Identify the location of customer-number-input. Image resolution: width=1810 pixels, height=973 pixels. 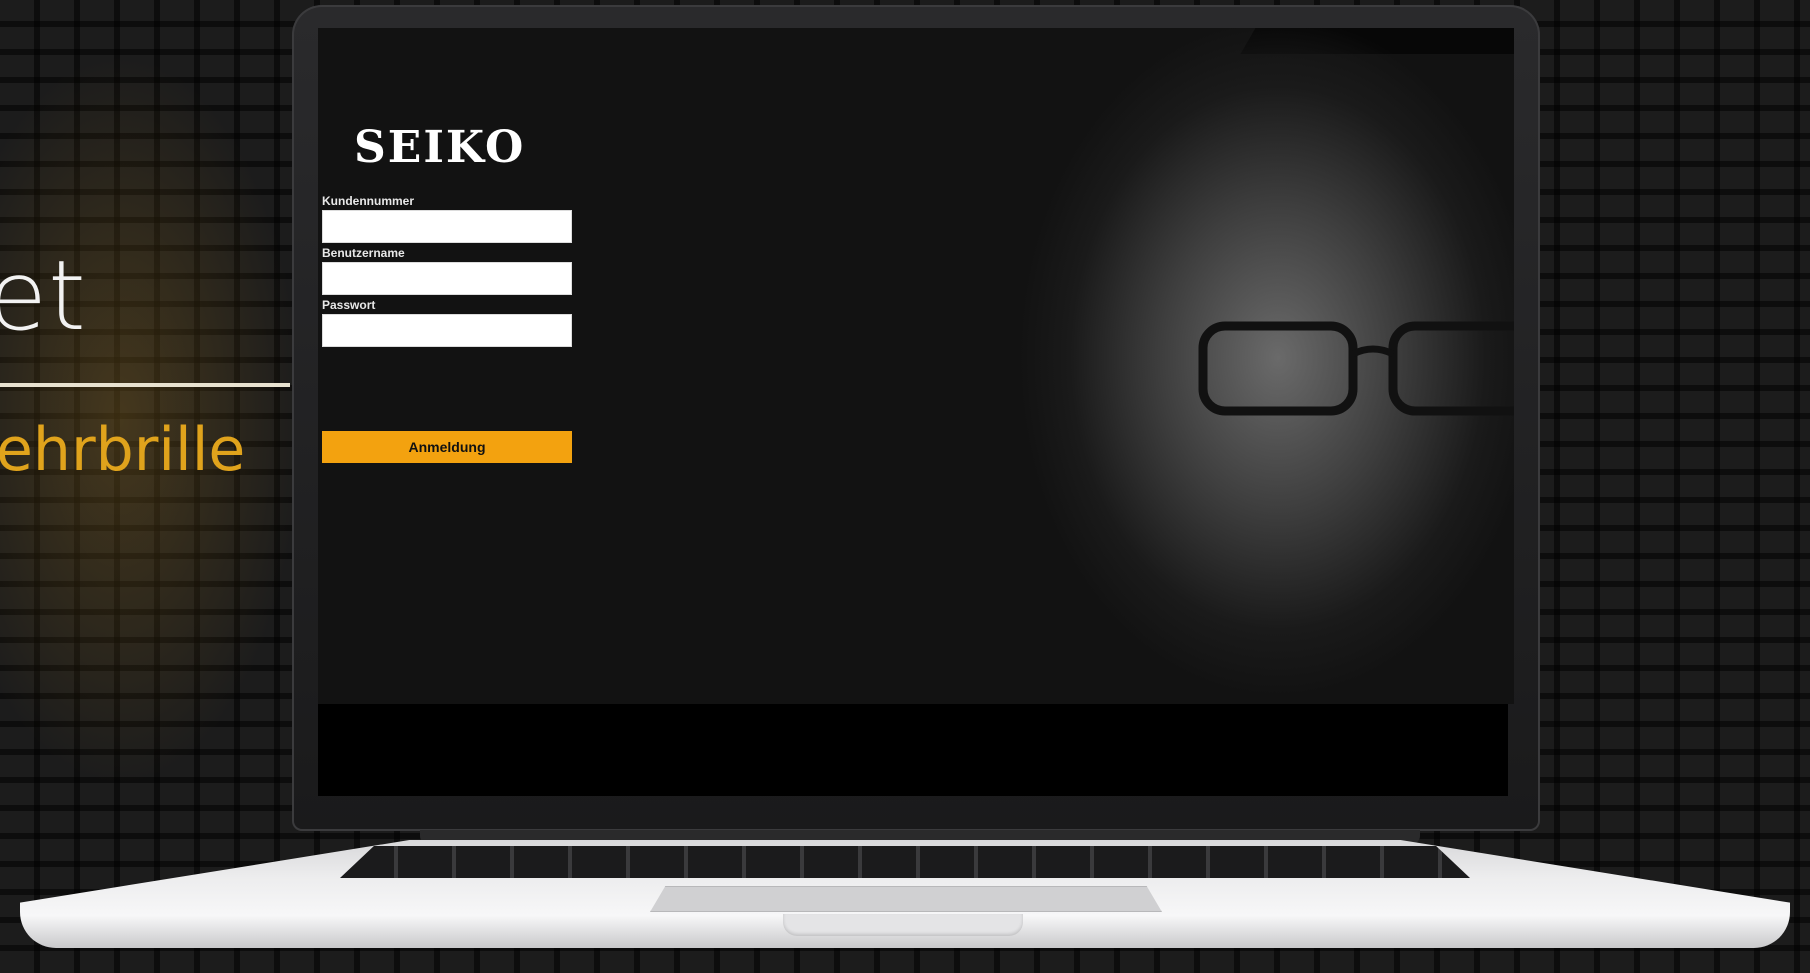
(447, 226).